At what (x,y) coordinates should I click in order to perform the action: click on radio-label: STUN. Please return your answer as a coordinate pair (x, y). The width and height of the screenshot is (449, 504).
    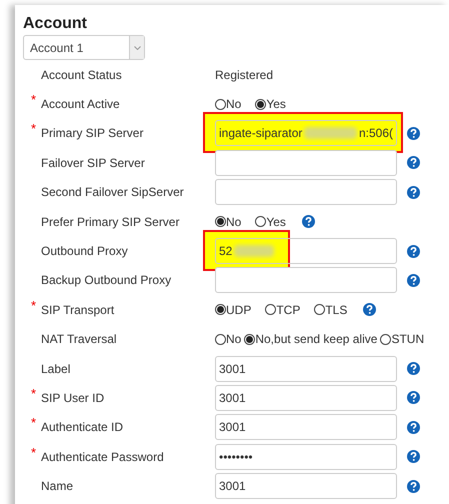
    Looking at the image, I should click on (407, 339).